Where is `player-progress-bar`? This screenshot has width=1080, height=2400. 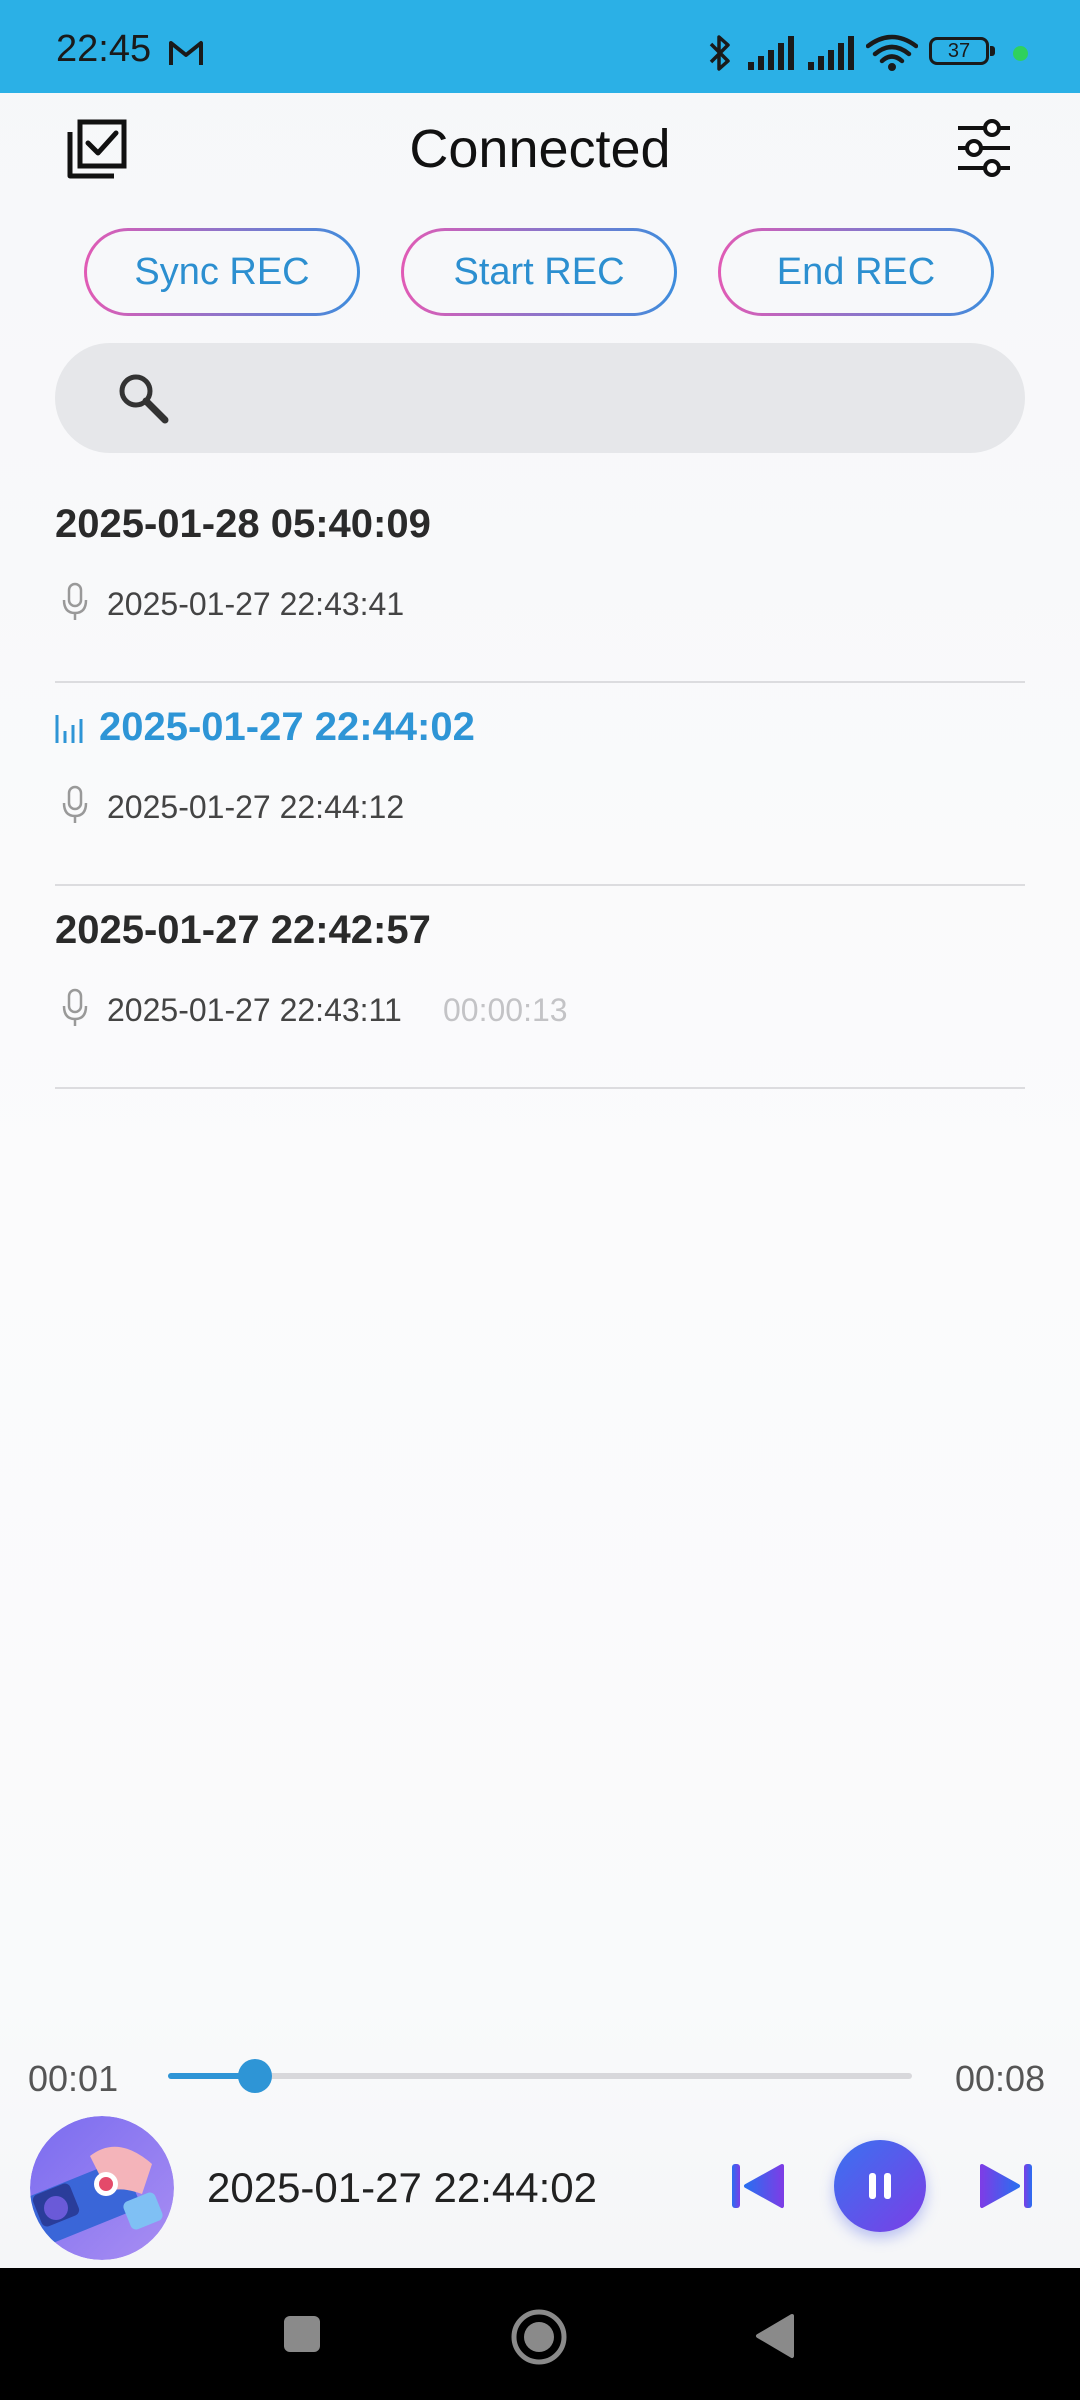 player-progress-bar is located at coordinates (540, 2076).